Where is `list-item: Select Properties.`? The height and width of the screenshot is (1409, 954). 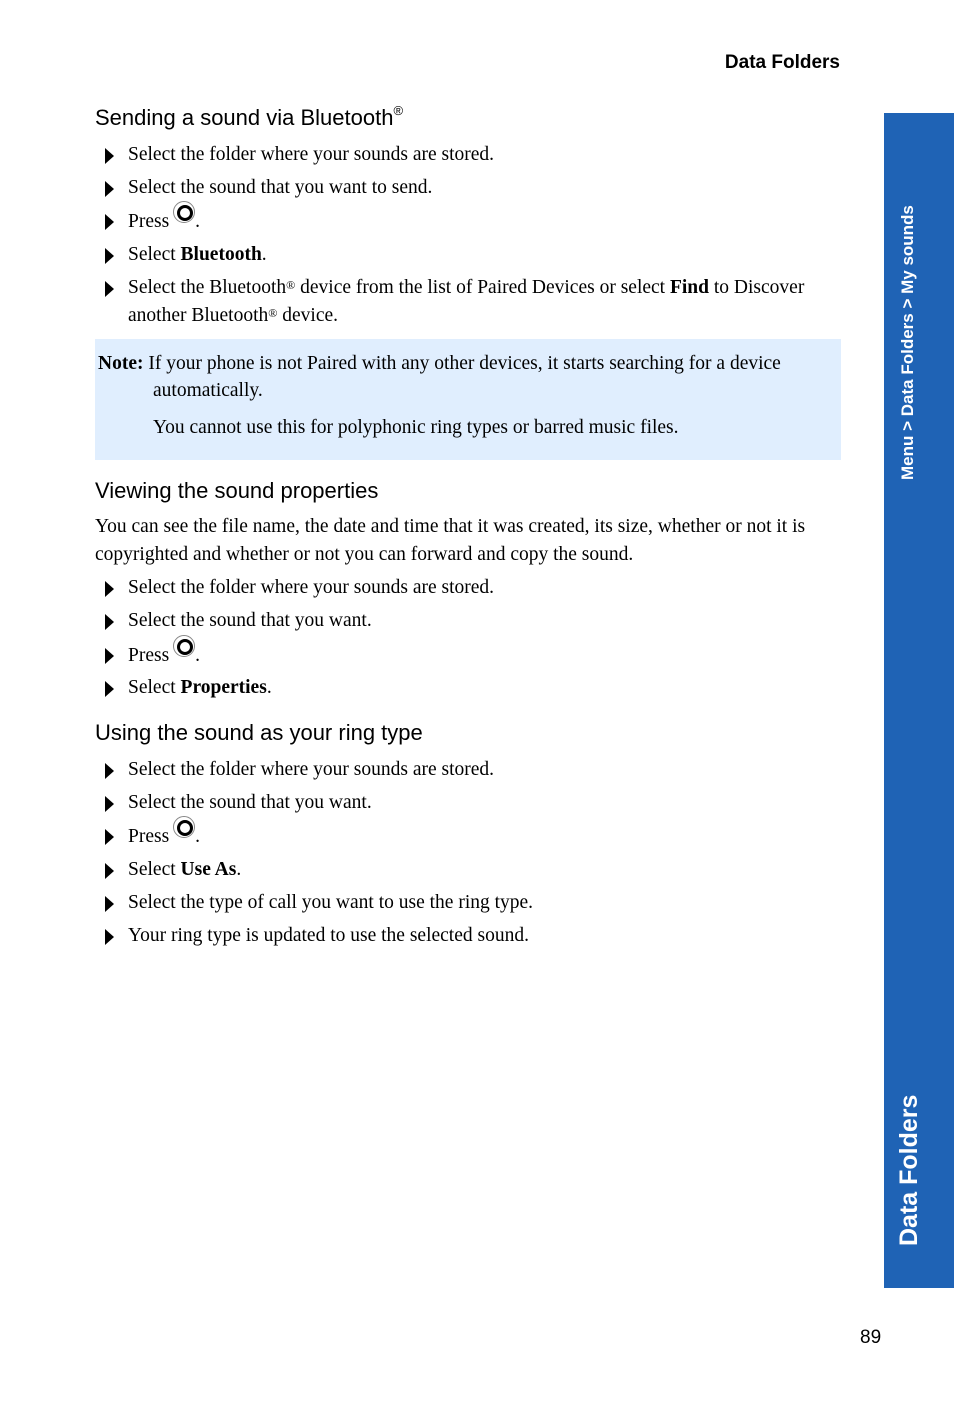 list-item: Select Properties. is located at coordinates (473, 688).